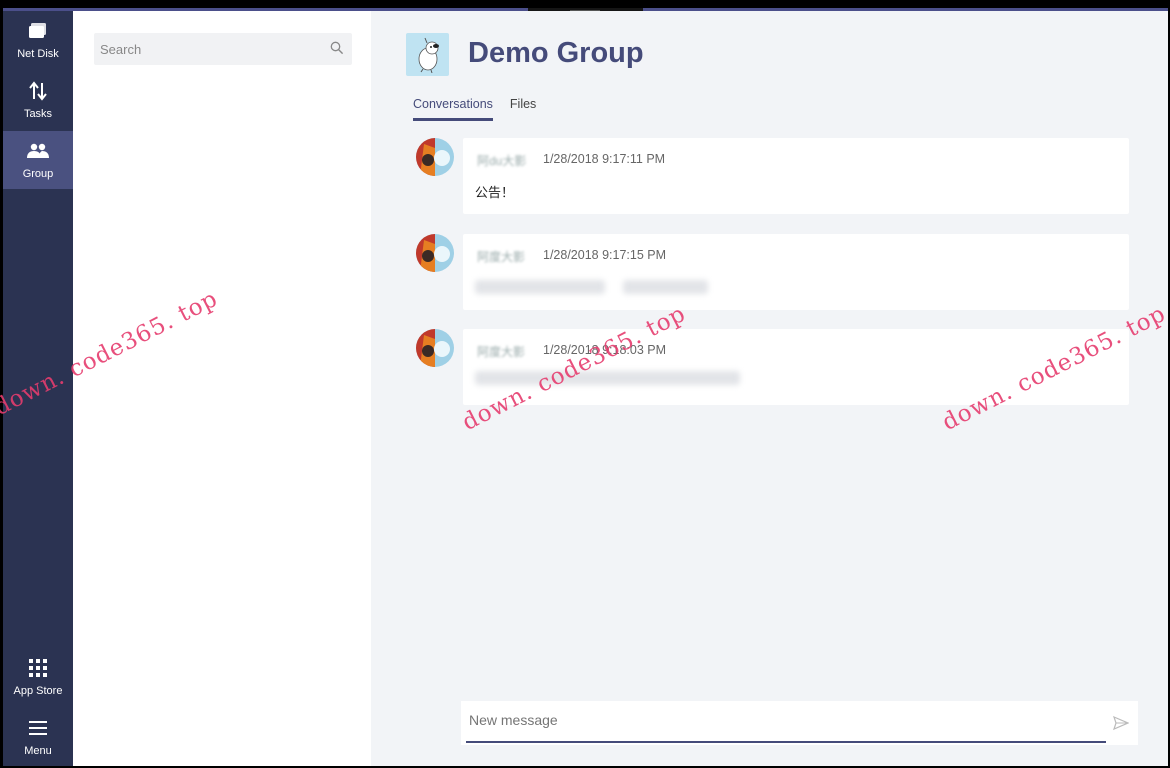 The image size is (1170, 768). I want to click on rail-label: App Store, so click(38, 691).